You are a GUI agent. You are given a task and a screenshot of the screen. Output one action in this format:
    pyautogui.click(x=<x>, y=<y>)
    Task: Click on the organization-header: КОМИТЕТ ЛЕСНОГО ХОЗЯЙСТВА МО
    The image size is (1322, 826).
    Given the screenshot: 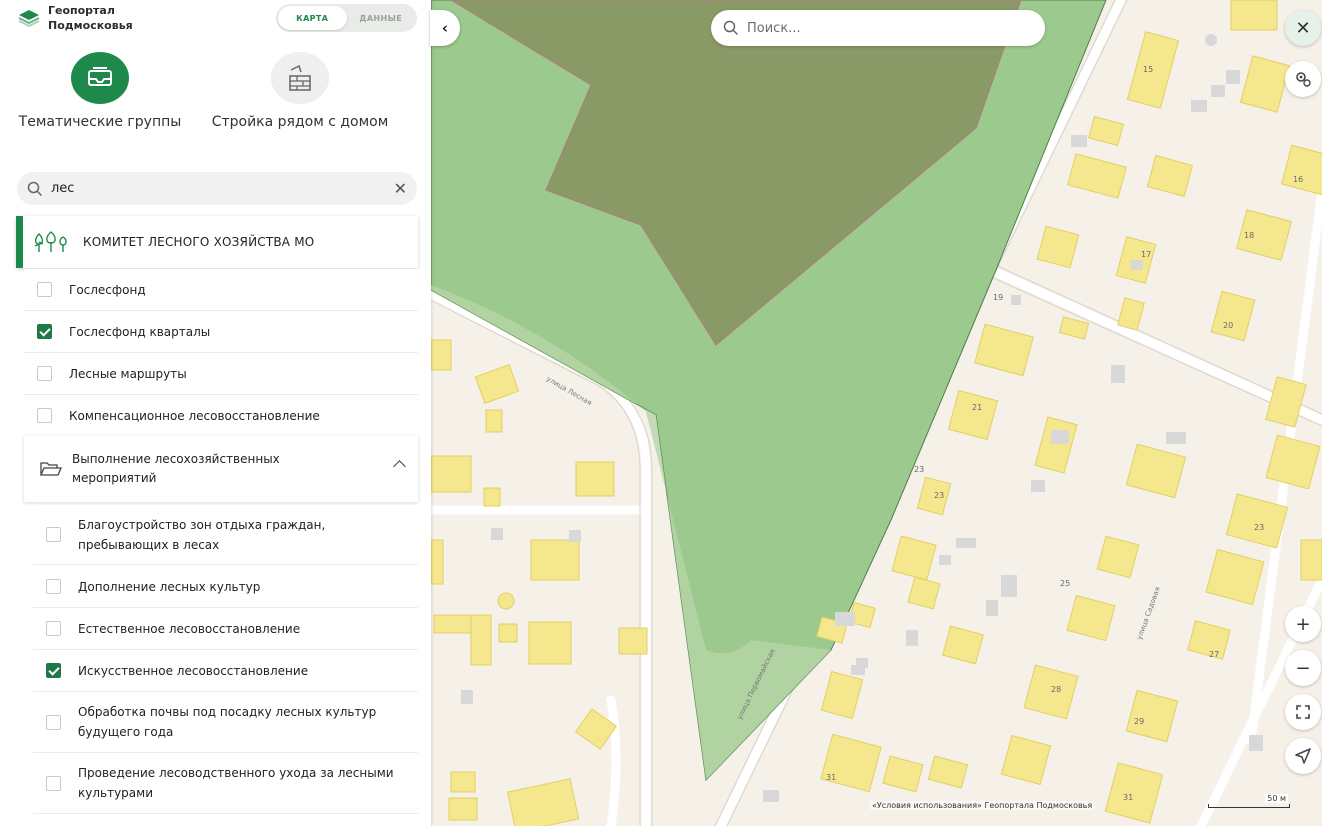 What is the action you would take?
    pyautogui.click(x=217, y=242)
    